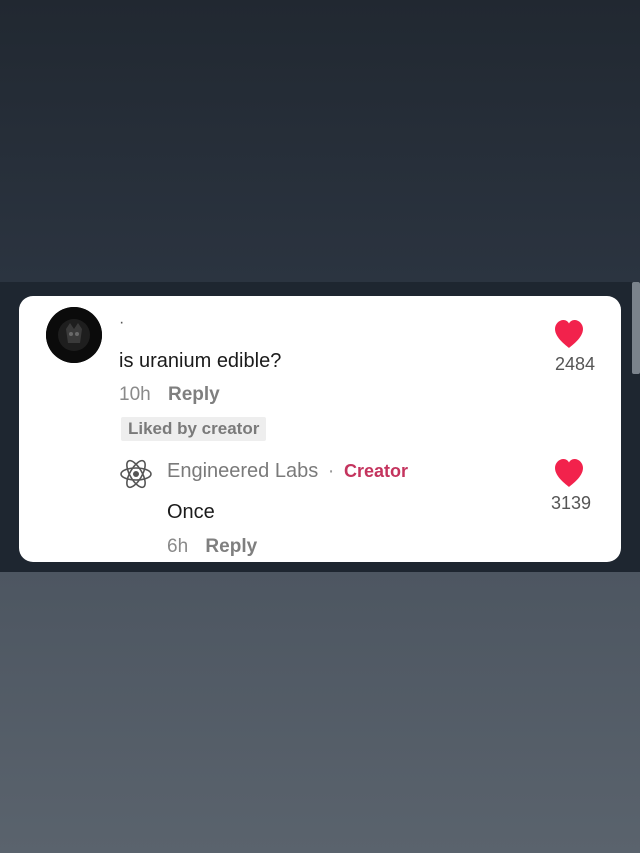 The width and height of the screenshot is (640, 853). Describe the element at coordinates (570, 503) in the screenshot. I see `reply-like-count: 3139` at that location.